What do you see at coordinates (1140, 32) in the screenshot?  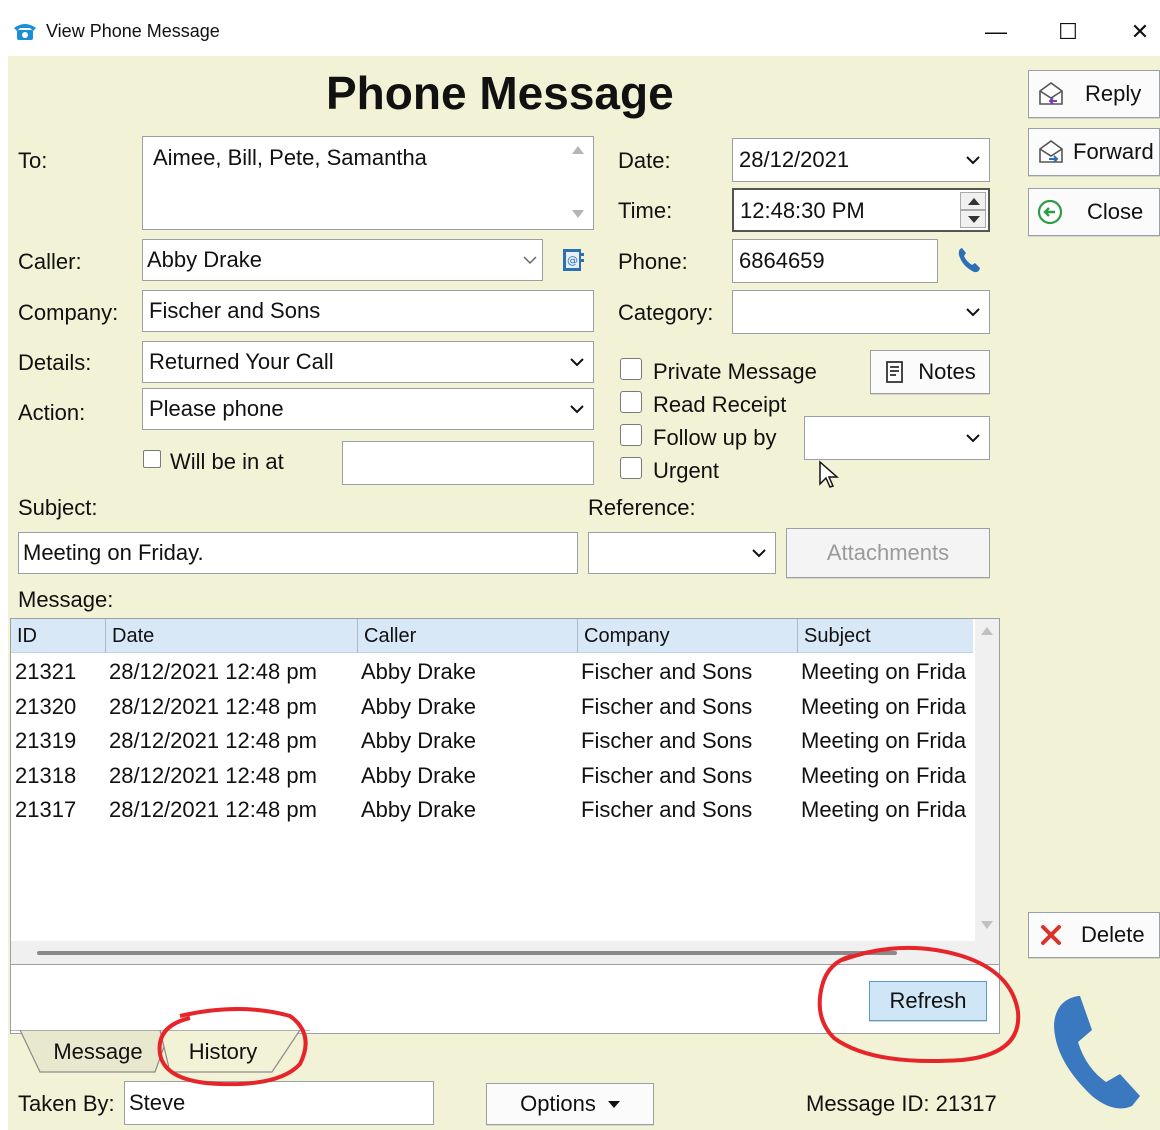 I see `window-close-button: ✕` at bounding box center [1140, 32].